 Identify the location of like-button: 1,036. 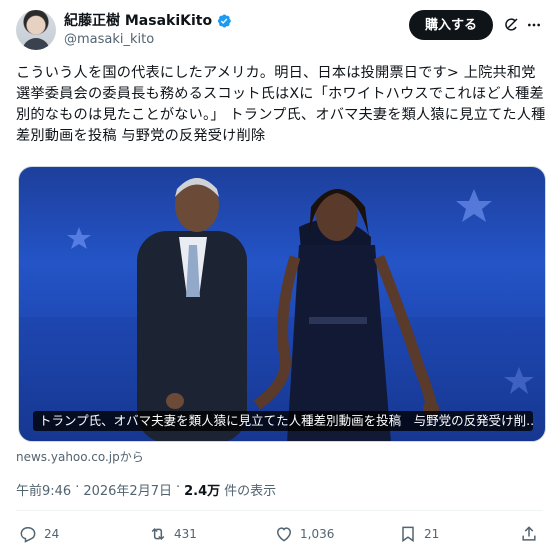
(304, 534).